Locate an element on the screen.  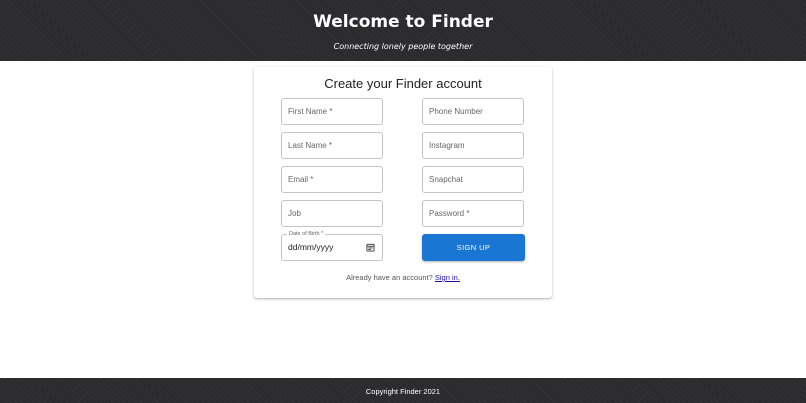
sign-in-prompt: Already have an account? is located at coordinates (389, 277).